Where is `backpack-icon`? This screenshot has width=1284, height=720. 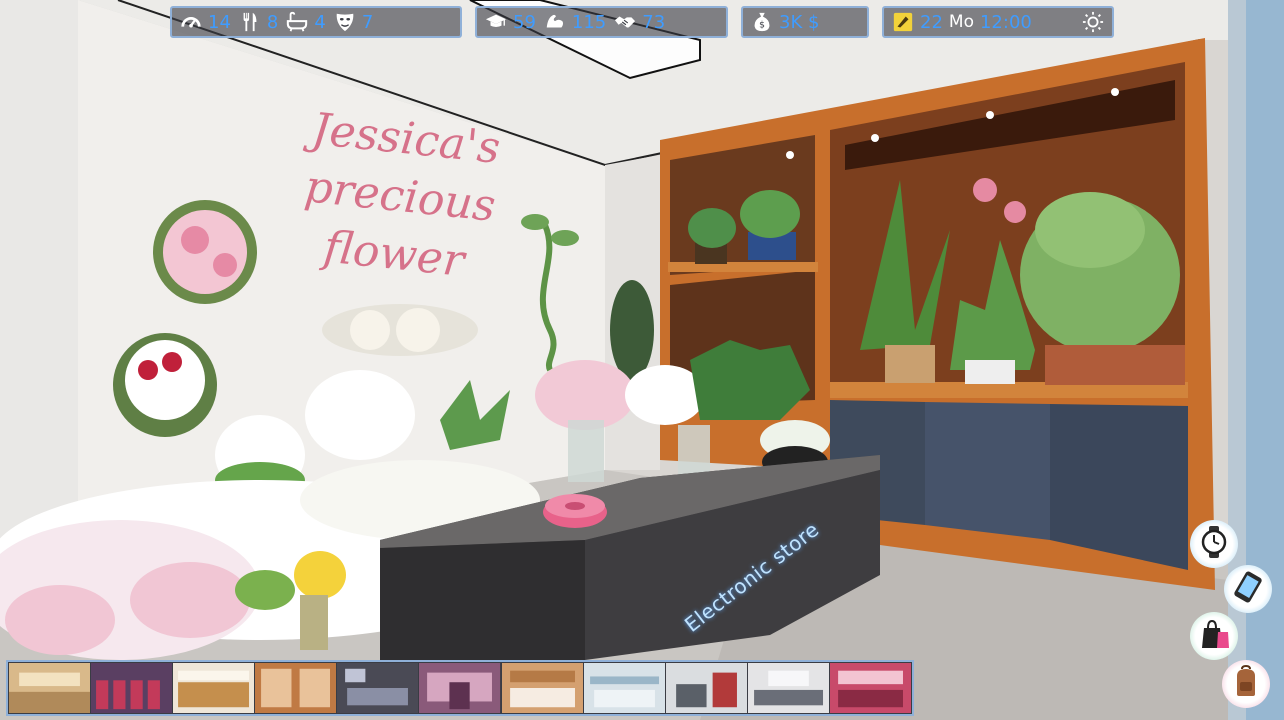 backpack-icon is located at coordinates (1246, 684).